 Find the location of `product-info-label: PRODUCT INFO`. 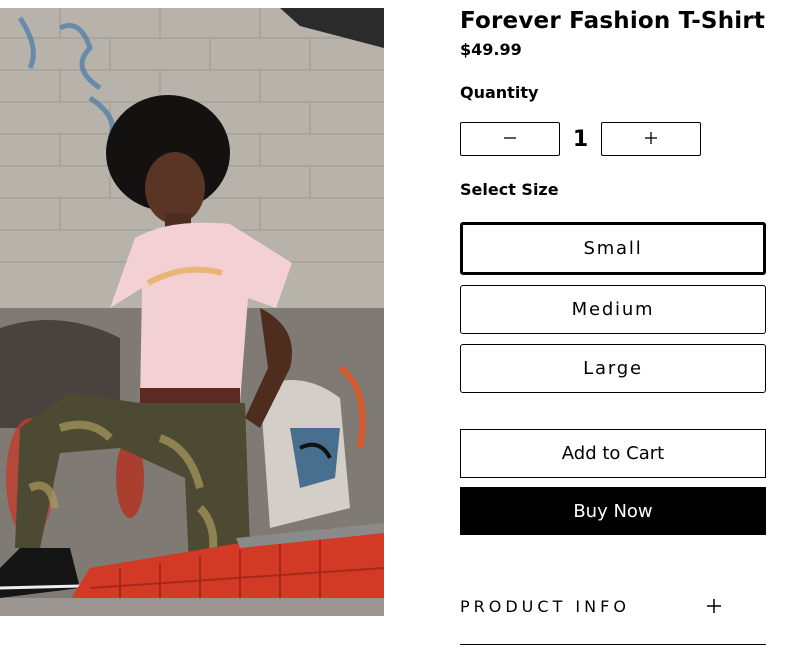

product-info-label: PRODUCT INFO is located at coordinates (545, 606).